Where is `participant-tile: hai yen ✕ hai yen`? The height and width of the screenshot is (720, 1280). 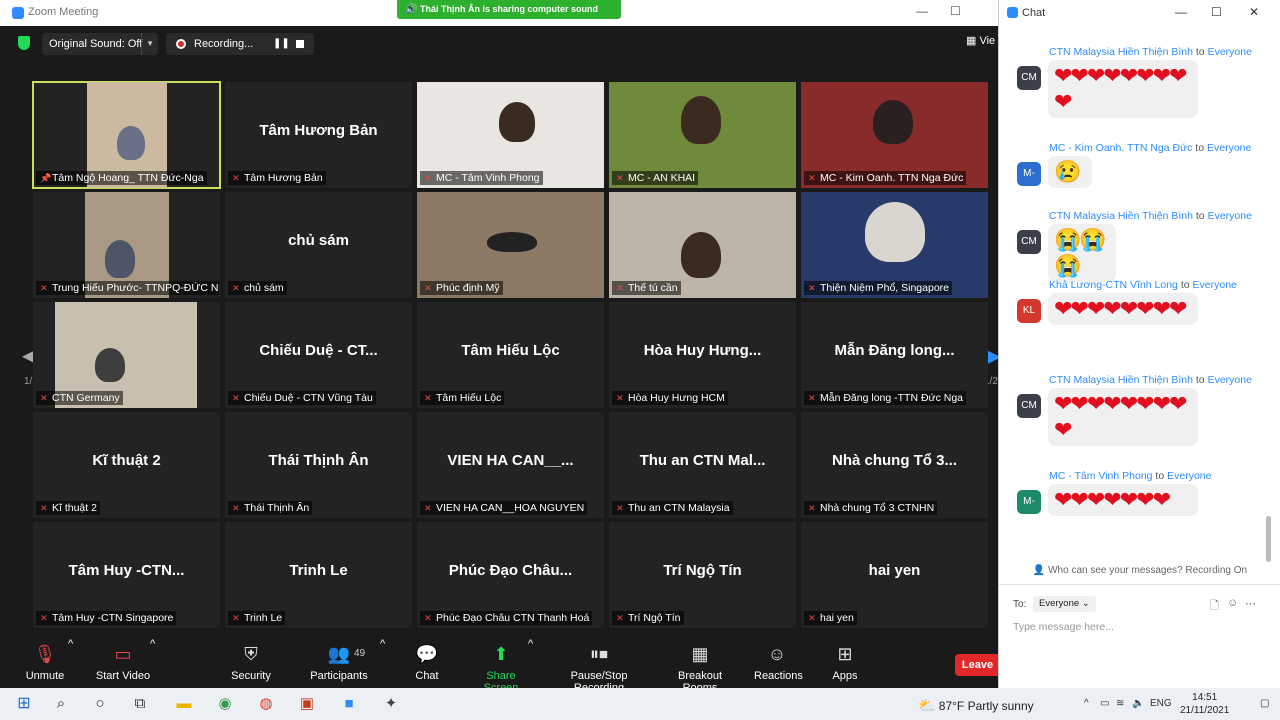
participant-tile: hai yen ✕ hai yen is located at coordinates (894, 575).